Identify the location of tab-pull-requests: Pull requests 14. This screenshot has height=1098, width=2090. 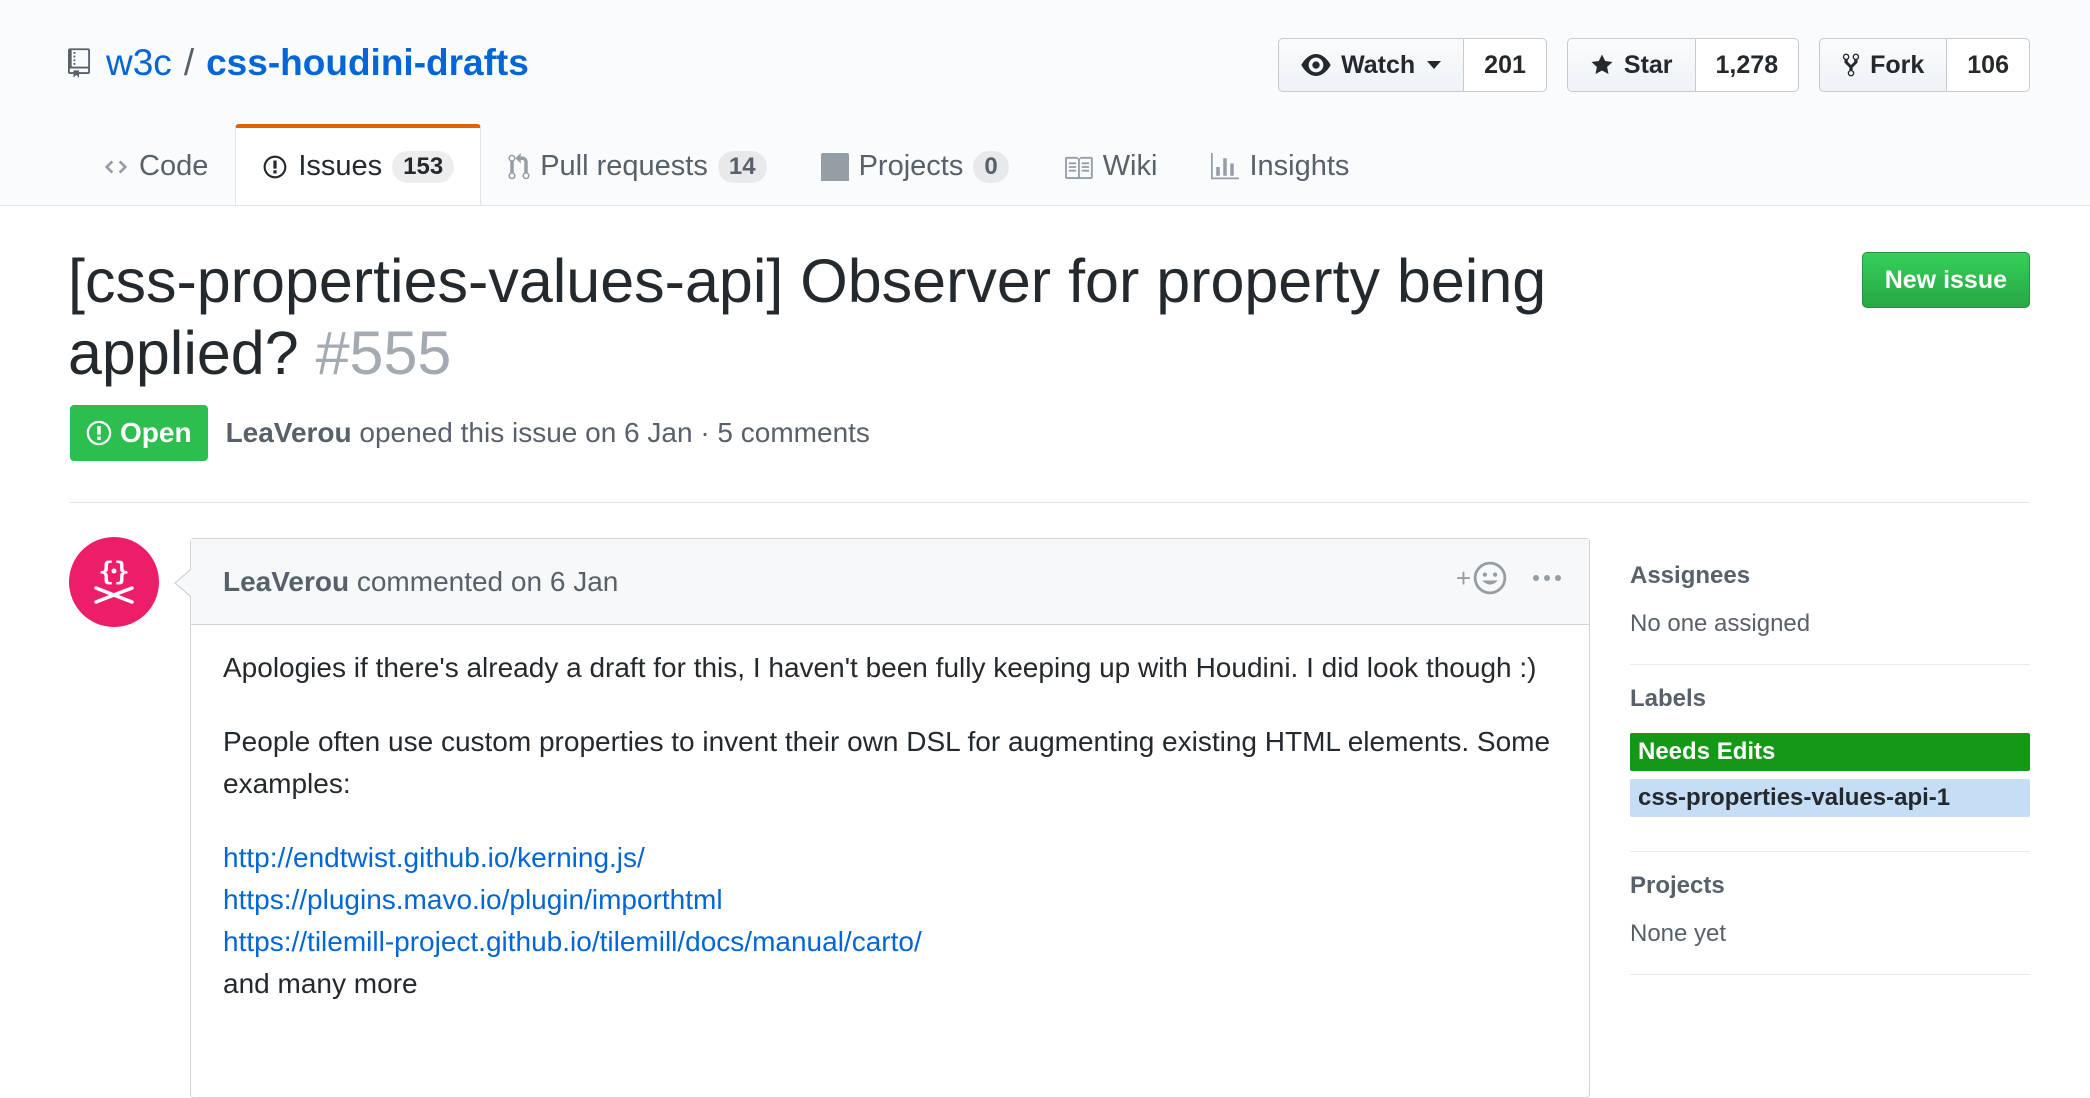
(637, 165).